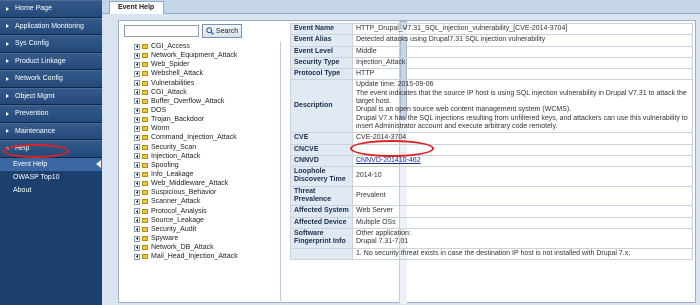  I want to click on description-line: Update time: 2015-09-06, so click(395, 85).